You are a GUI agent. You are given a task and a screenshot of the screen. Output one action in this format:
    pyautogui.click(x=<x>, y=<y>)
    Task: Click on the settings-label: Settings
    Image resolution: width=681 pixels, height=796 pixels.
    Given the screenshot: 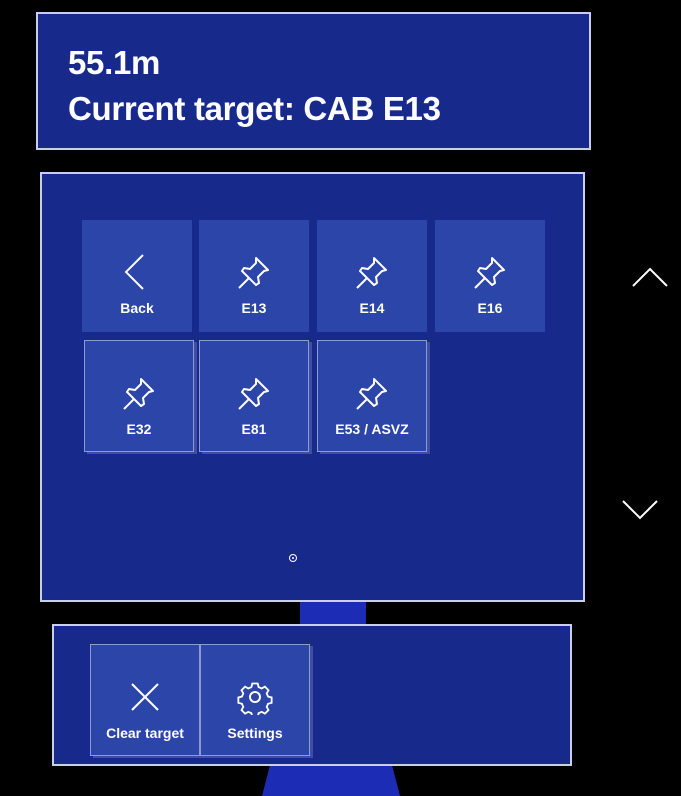 What is the action you would take?
    pyautogui.click(x=255, y=733)
    